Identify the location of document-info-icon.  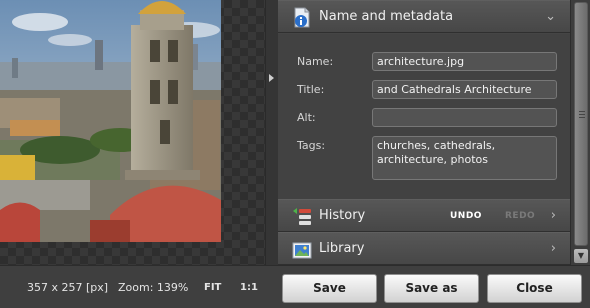
(302, 18).